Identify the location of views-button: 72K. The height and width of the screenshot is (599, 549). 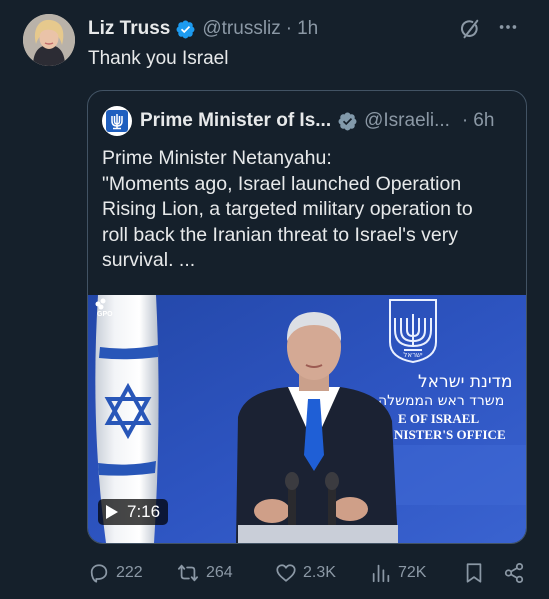
(398, 573).